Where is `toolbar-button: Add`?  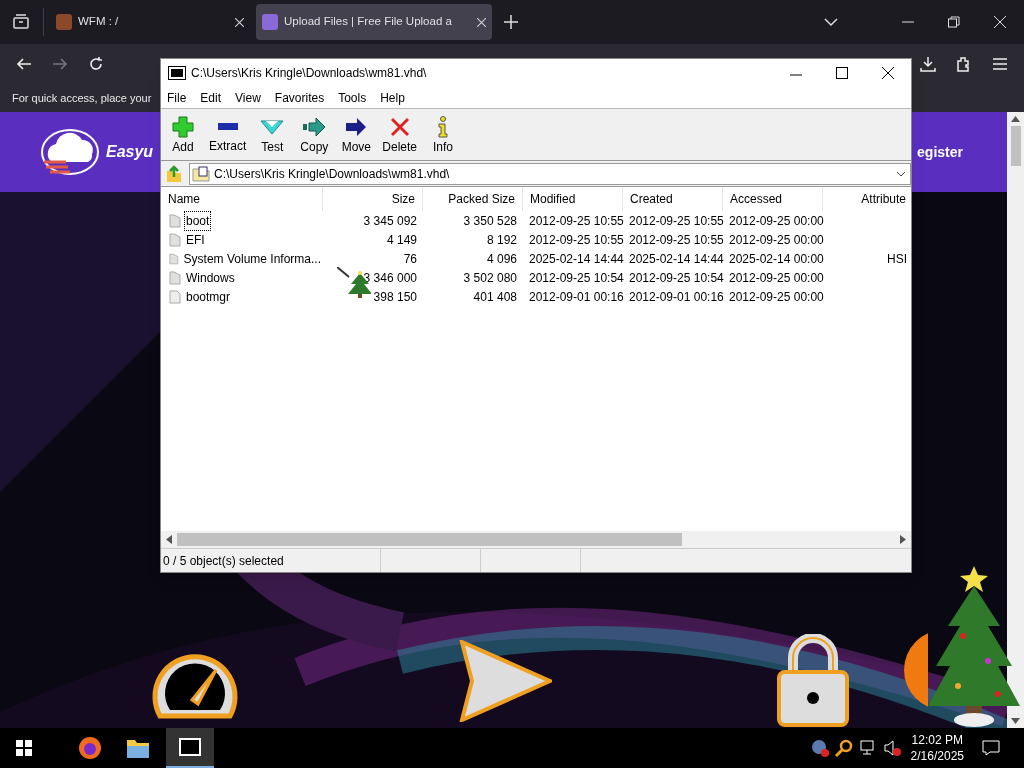
toolbar-button: Add is located at coordinates (183, 134).